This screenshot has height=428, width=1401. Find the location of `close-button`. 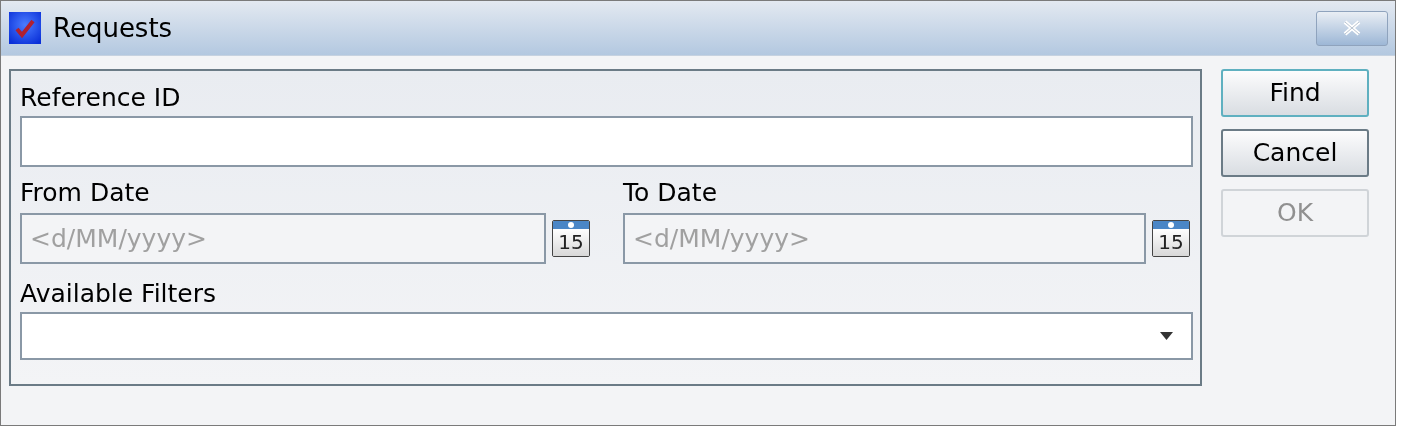

close-button is located at coordinates (1352, 28).